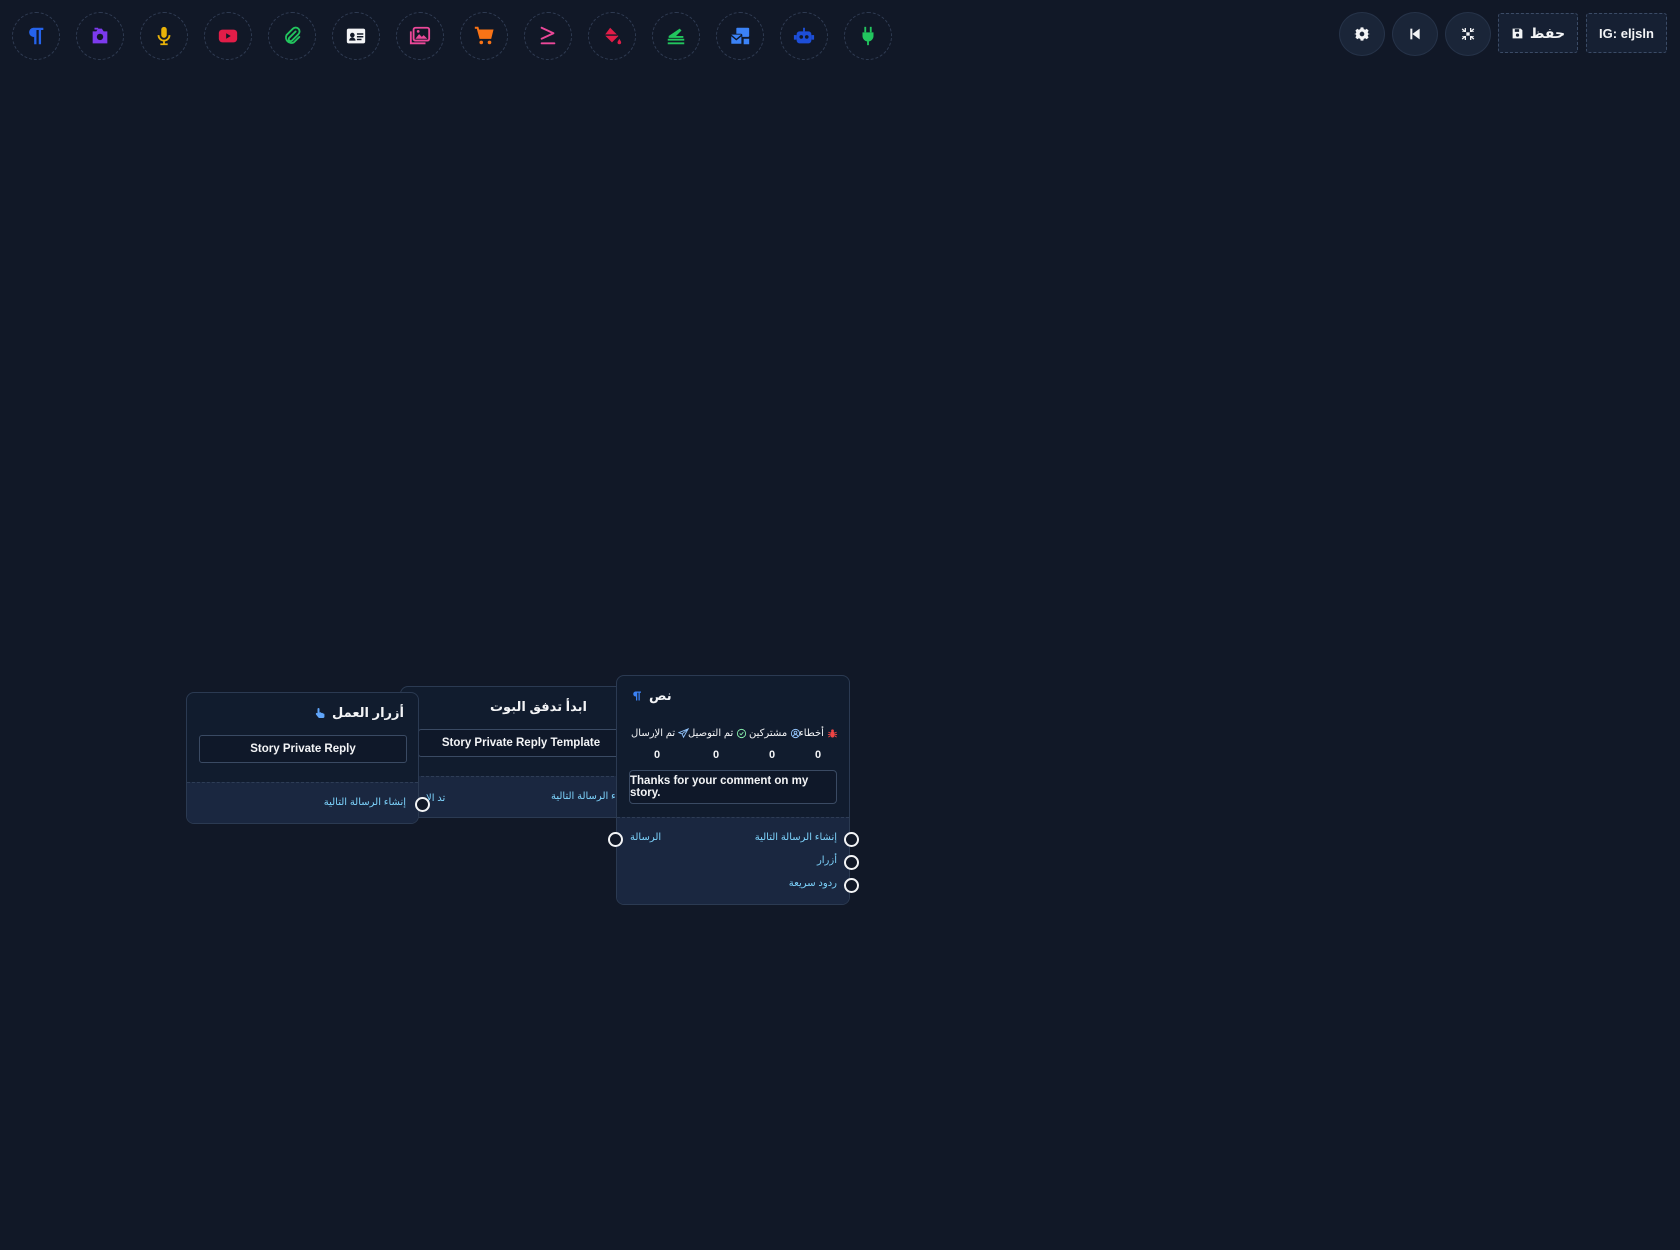 Image resolution: width=1680 pixels, height=1250 pixels. I want to click on youtube-icon, so click(228, 36).